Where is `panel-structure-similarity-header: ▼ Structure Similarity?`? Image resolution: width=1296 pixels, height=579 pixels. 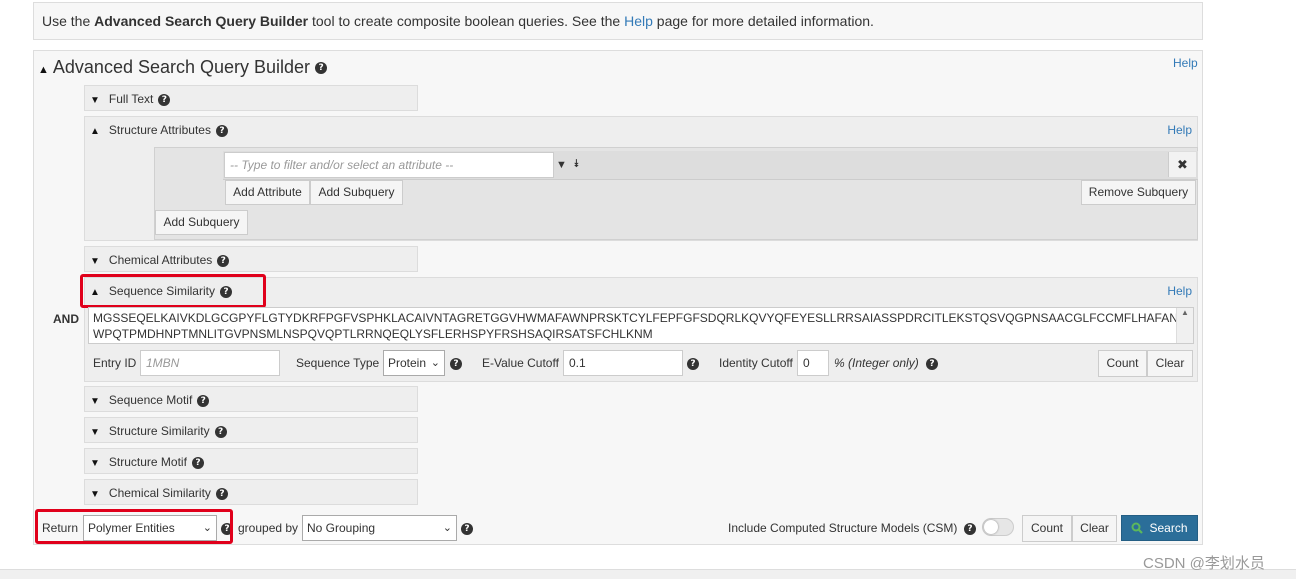
panel-structure-similarity-header: ▼ Structure Similarity? is located at coordinates (158, 431).